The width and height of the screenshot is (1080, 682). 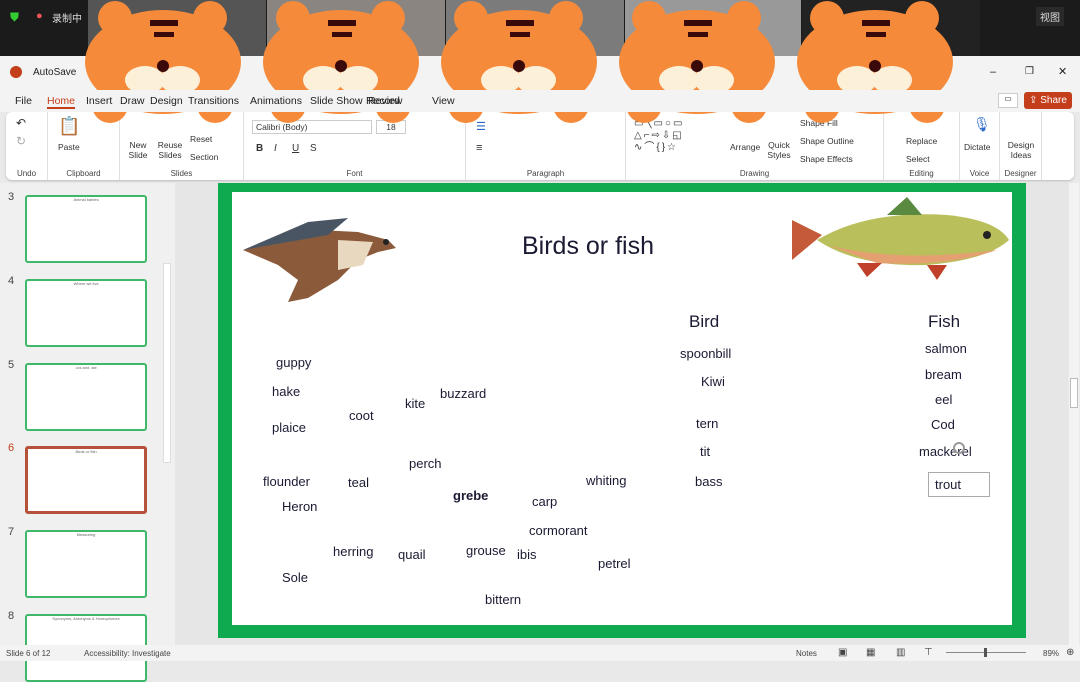 I want to click on word-box: plaice, so click(x=289, y=428).